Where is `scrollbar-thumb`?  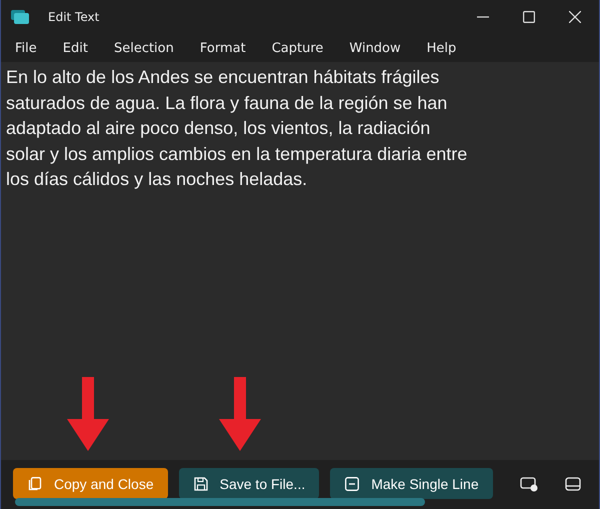
scrollbar-thumb is located at coordinates (220, 502).